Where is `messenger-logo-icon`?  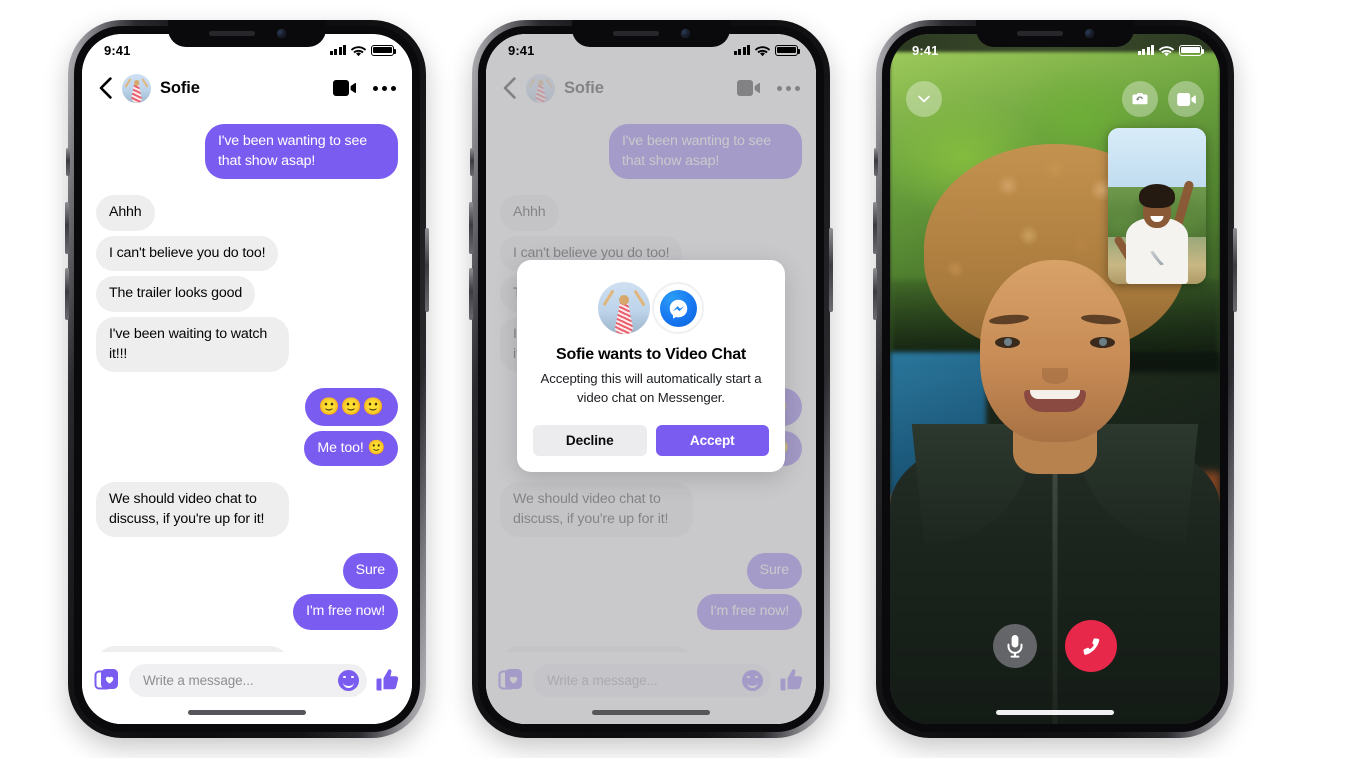 messenger-logo-icon is located at coordinates (678, 308).